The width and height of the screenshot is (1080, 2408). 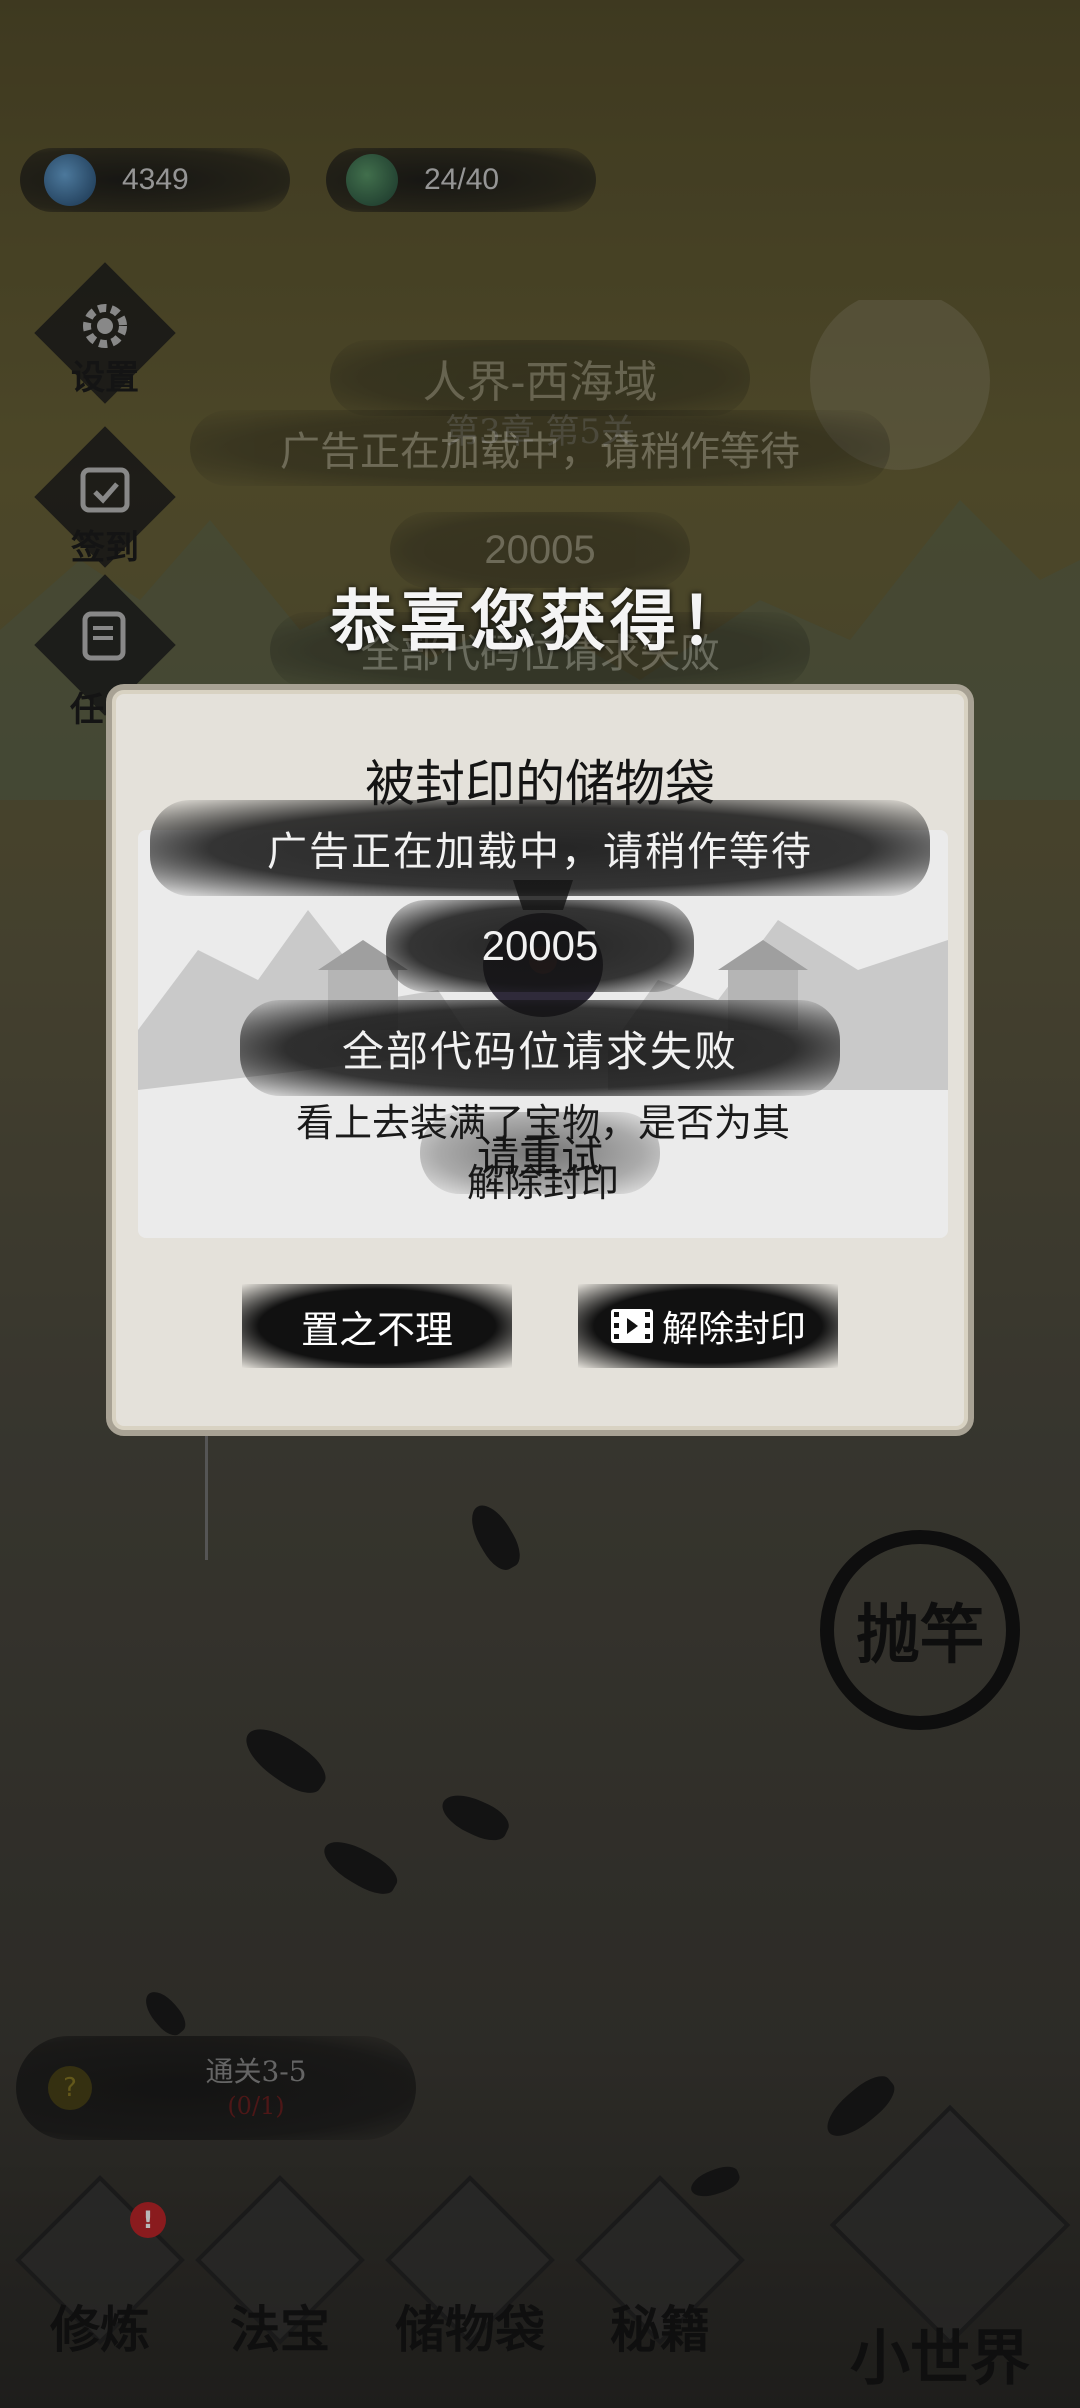 I want to click on unseal-video-button: 解除封印, so click(x=708, y=1326).